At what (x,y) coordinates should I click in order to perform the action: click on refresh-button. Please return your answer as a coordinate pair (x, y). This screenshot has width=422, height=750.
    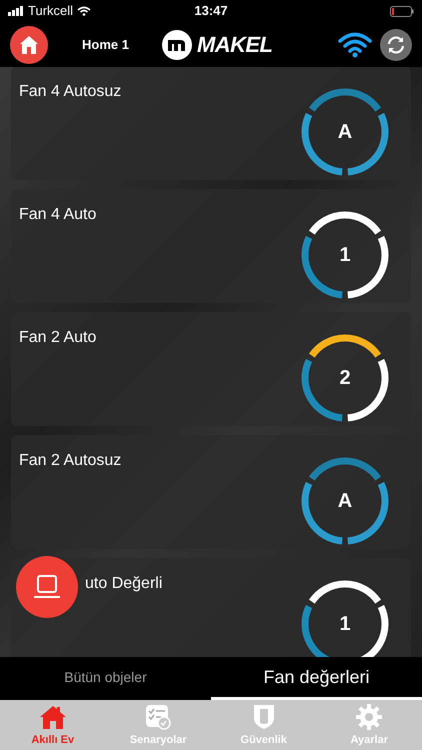
    Looking at the image, I should click on (396, 44).